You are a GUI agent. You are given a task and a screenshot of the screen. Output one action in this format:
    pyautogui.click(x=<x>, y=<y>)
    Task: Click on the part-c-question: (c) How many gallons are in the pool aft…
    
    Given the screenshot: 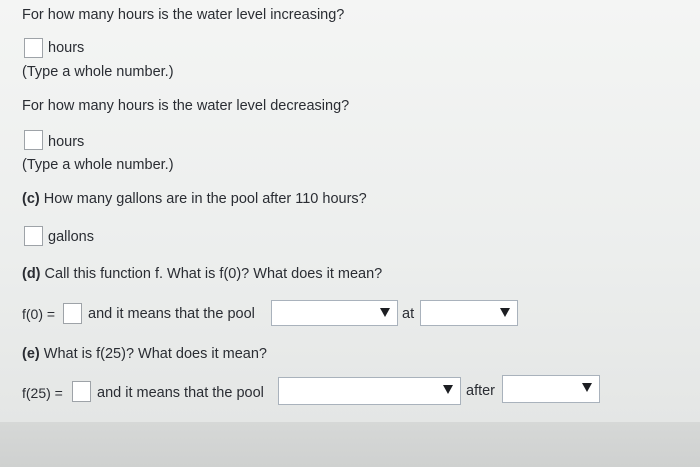 What is the action you would take?
    pyautogui.click(x=194, y=199)
    